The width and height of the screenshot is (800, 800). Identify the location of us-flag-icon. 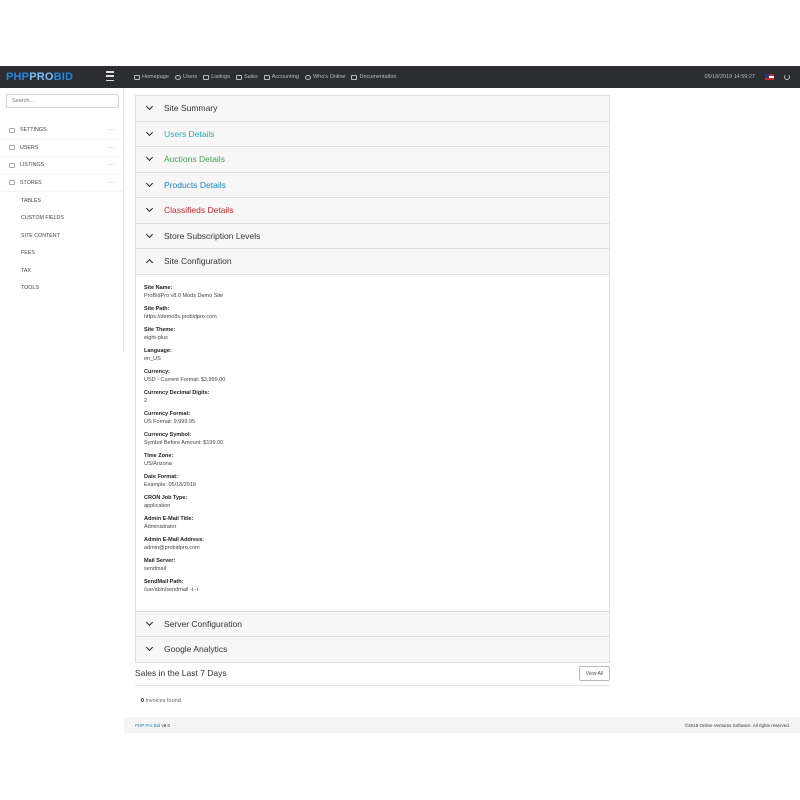
(769, 77).